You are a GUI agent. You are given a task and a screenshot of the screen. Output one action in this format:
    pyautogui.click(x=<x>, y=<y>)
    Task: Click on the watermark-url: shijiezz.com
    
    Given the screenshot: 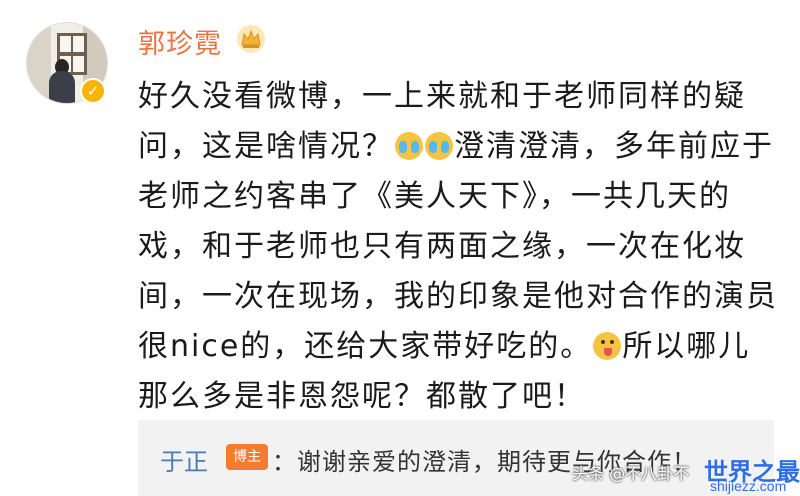 What is the action you would take?
    pyautogui.click(x=748, y=486)
    